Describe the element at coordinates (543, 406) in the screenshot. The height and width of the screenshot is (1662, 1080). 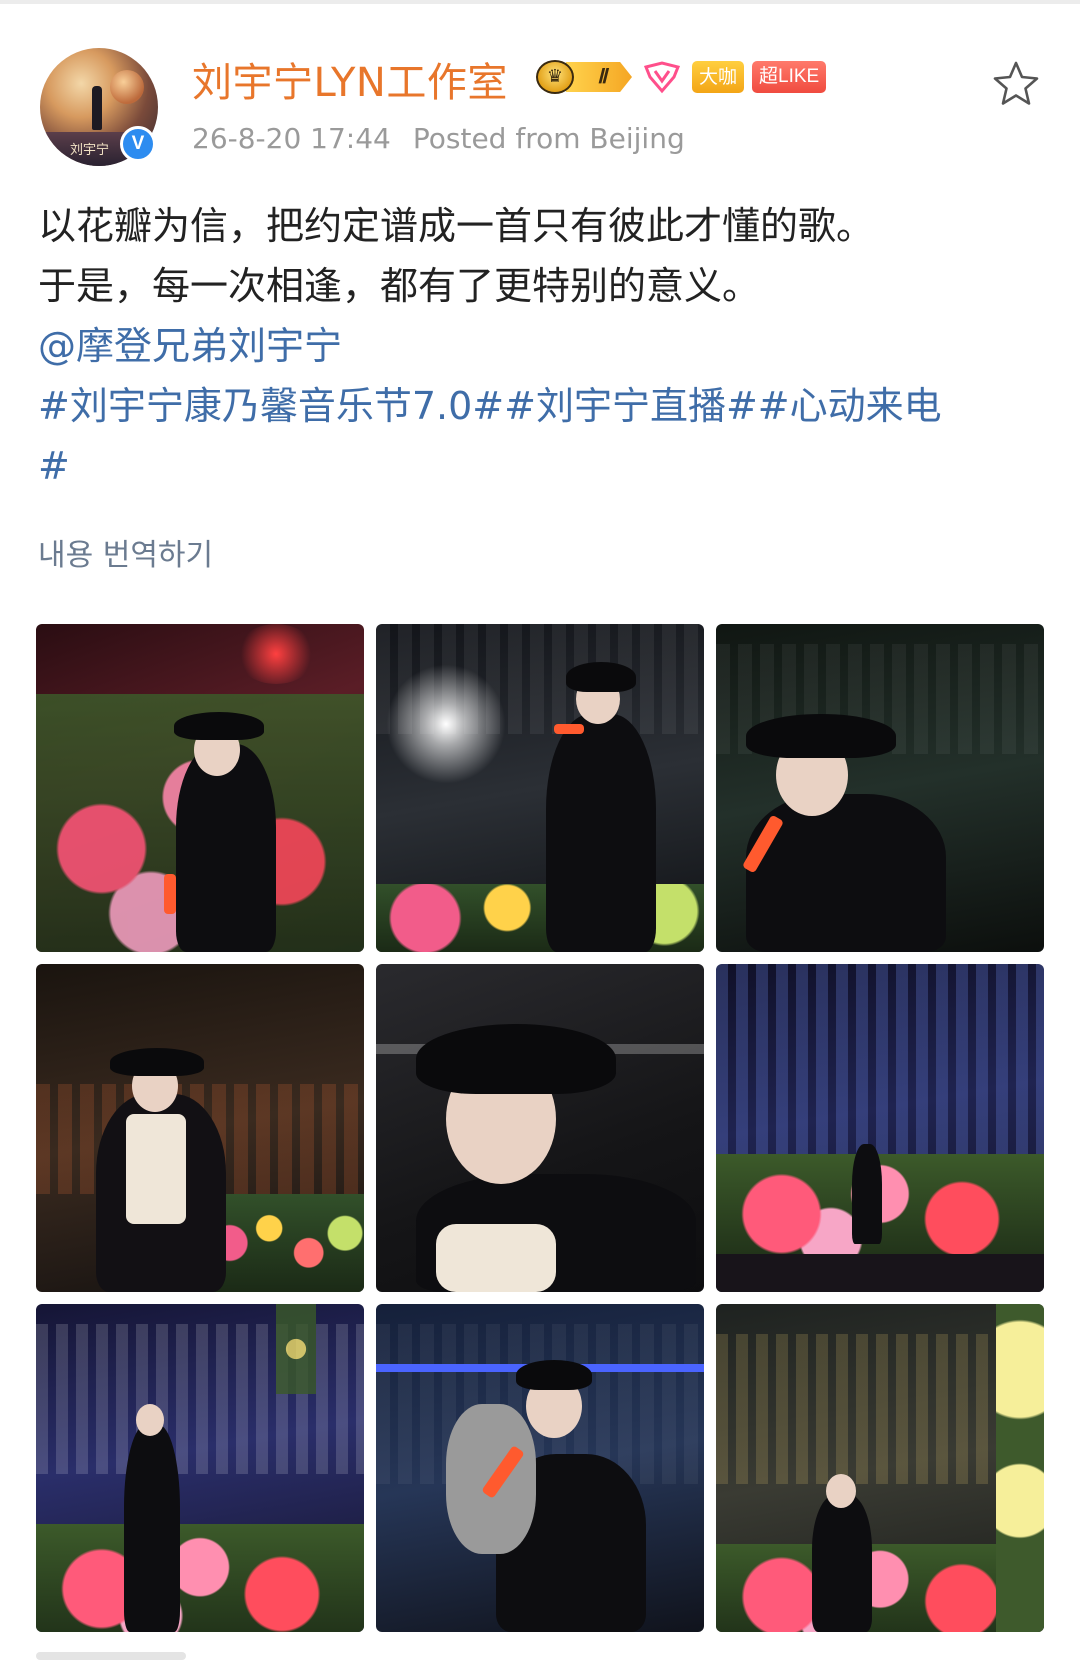
I see `hashtag-links: #刘宇宁康乃馨音乐节7.0##刘宇宁直播##心动来电` at that location.